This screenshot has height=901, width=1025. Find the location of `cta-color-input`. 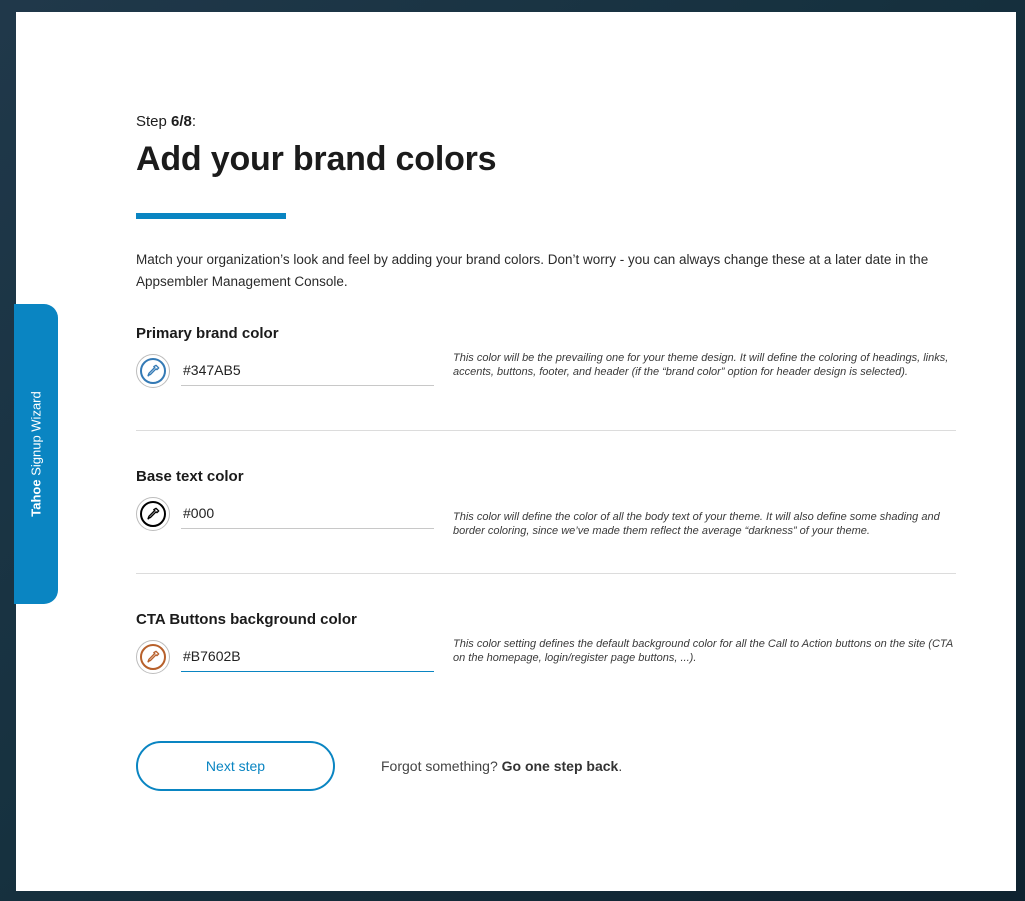

cta-color-input is located at coordinates (307, 656).